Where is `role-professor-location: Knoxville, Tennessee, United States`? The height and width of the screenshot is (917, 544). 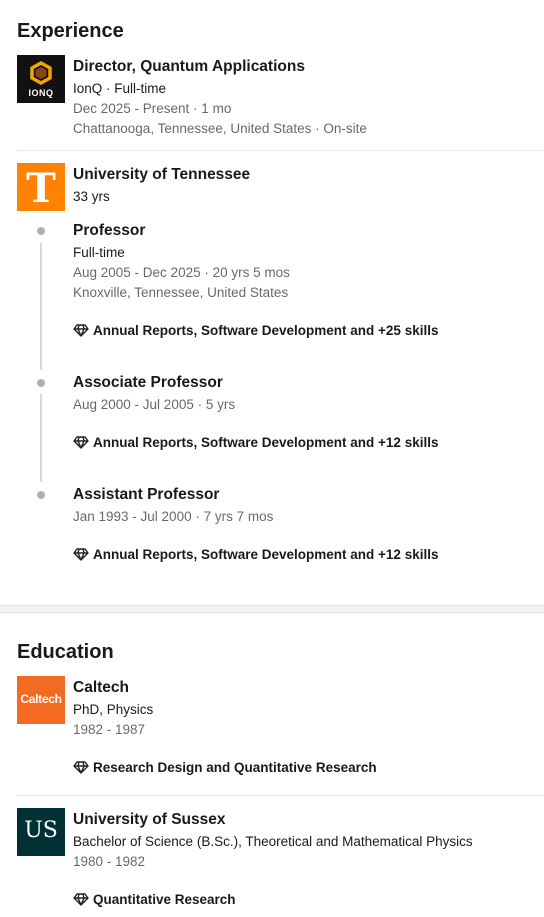
role-professor-location: Knoxville, Tennessee, United States is located at coordinates (181, 292).